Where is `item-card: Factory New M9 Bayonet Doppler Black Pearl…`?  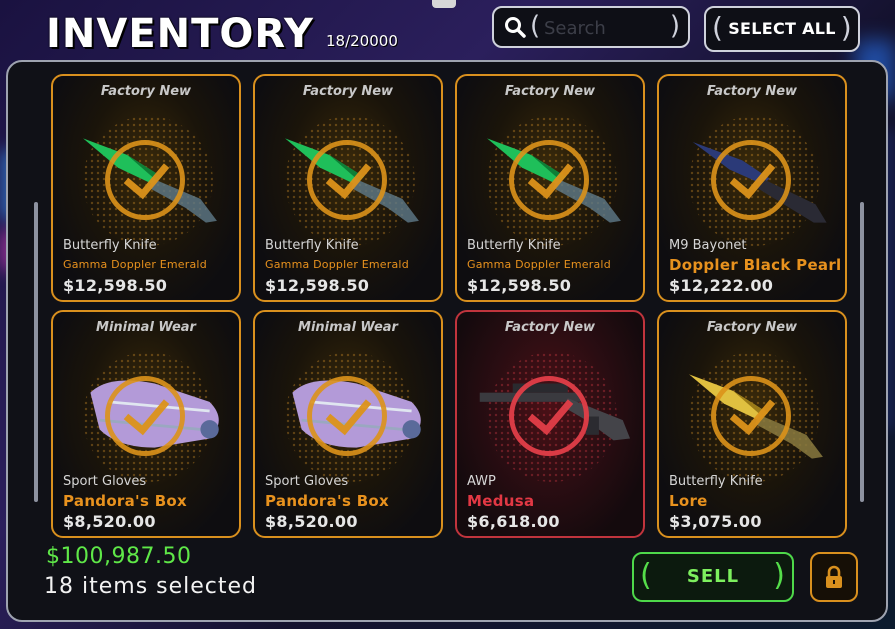 item-card: Factory New M9 Bayonet Doppler Black Pearl… is located at coordinates (752, 188).